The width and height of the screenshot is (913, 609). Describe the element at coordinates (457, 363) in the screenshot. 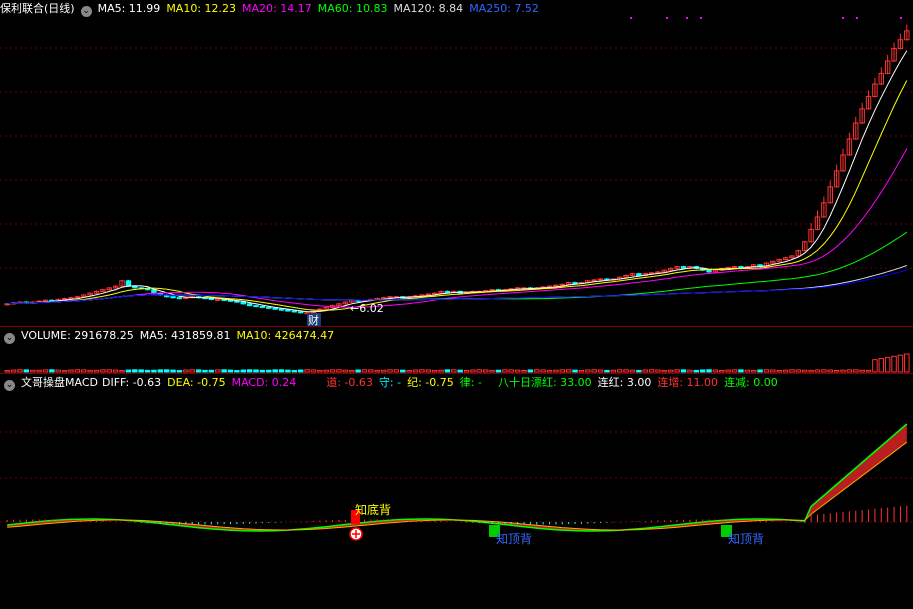

I see `volume-bars` at that location.